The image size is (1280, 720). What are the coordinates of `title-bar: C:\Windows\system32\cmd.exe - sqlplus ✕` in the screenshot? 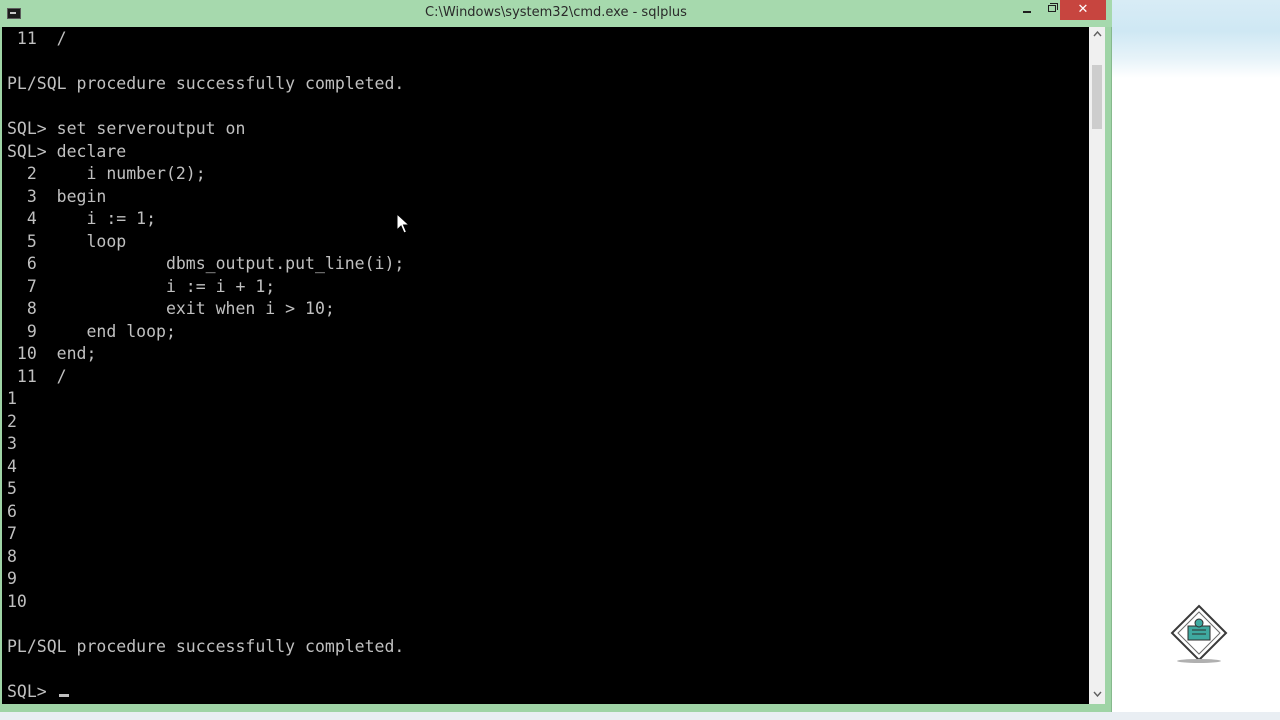 It's located at (556, 13).